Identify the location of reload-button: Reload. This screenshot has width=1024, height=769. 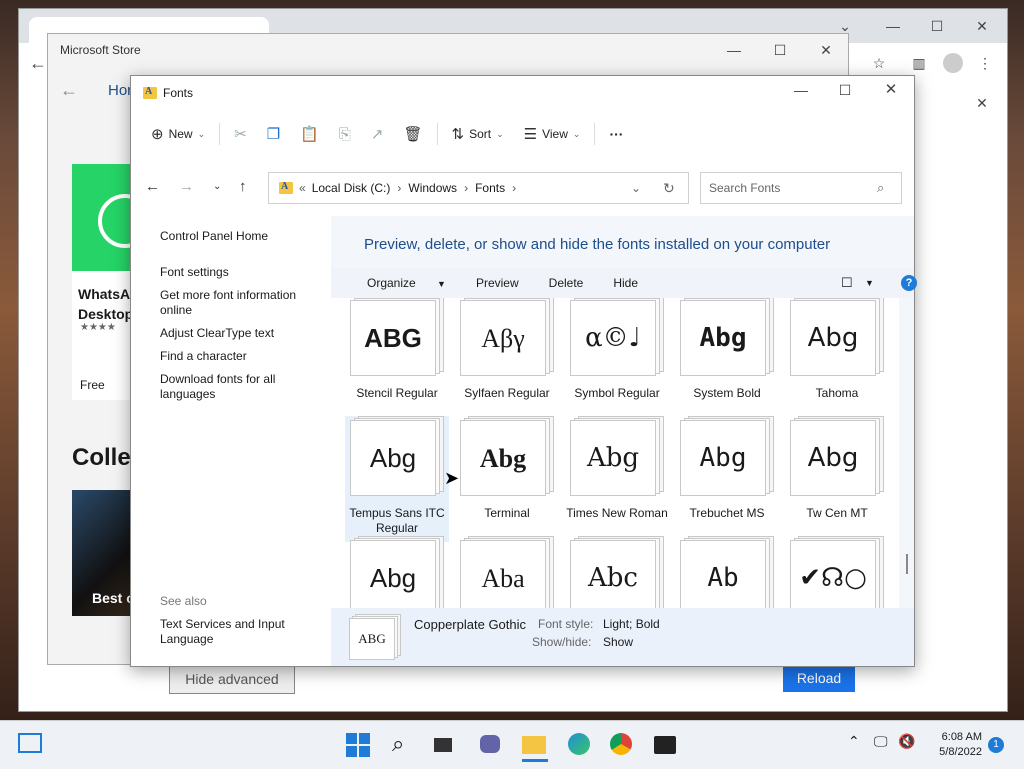
(819, 678).